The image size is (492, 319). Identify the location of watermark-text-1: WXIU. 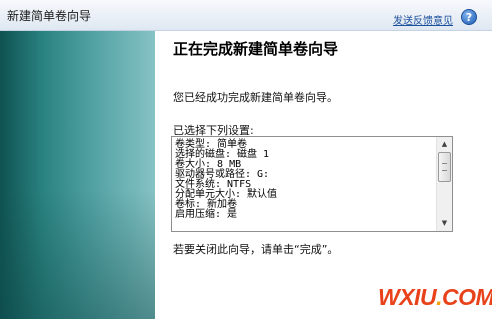
(407, 297).